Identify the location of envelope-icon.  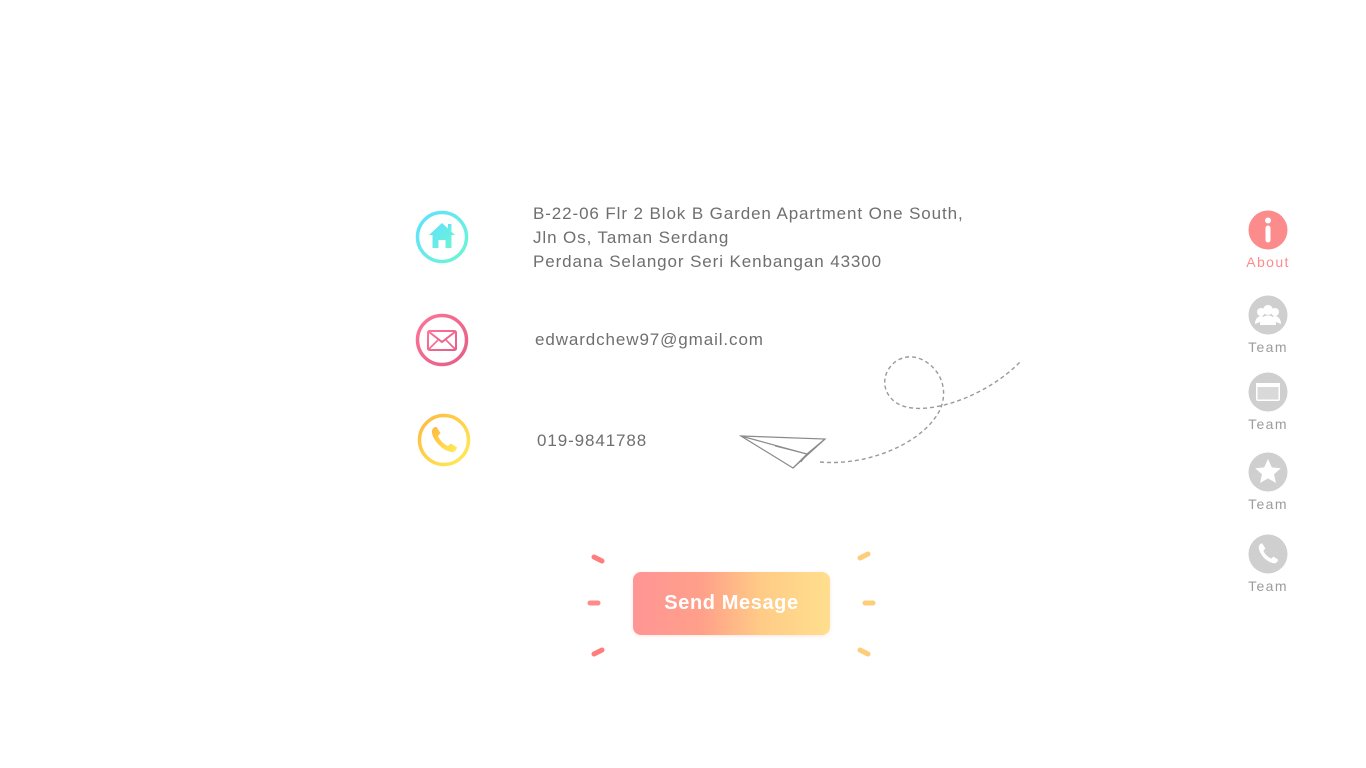
(442, 340).